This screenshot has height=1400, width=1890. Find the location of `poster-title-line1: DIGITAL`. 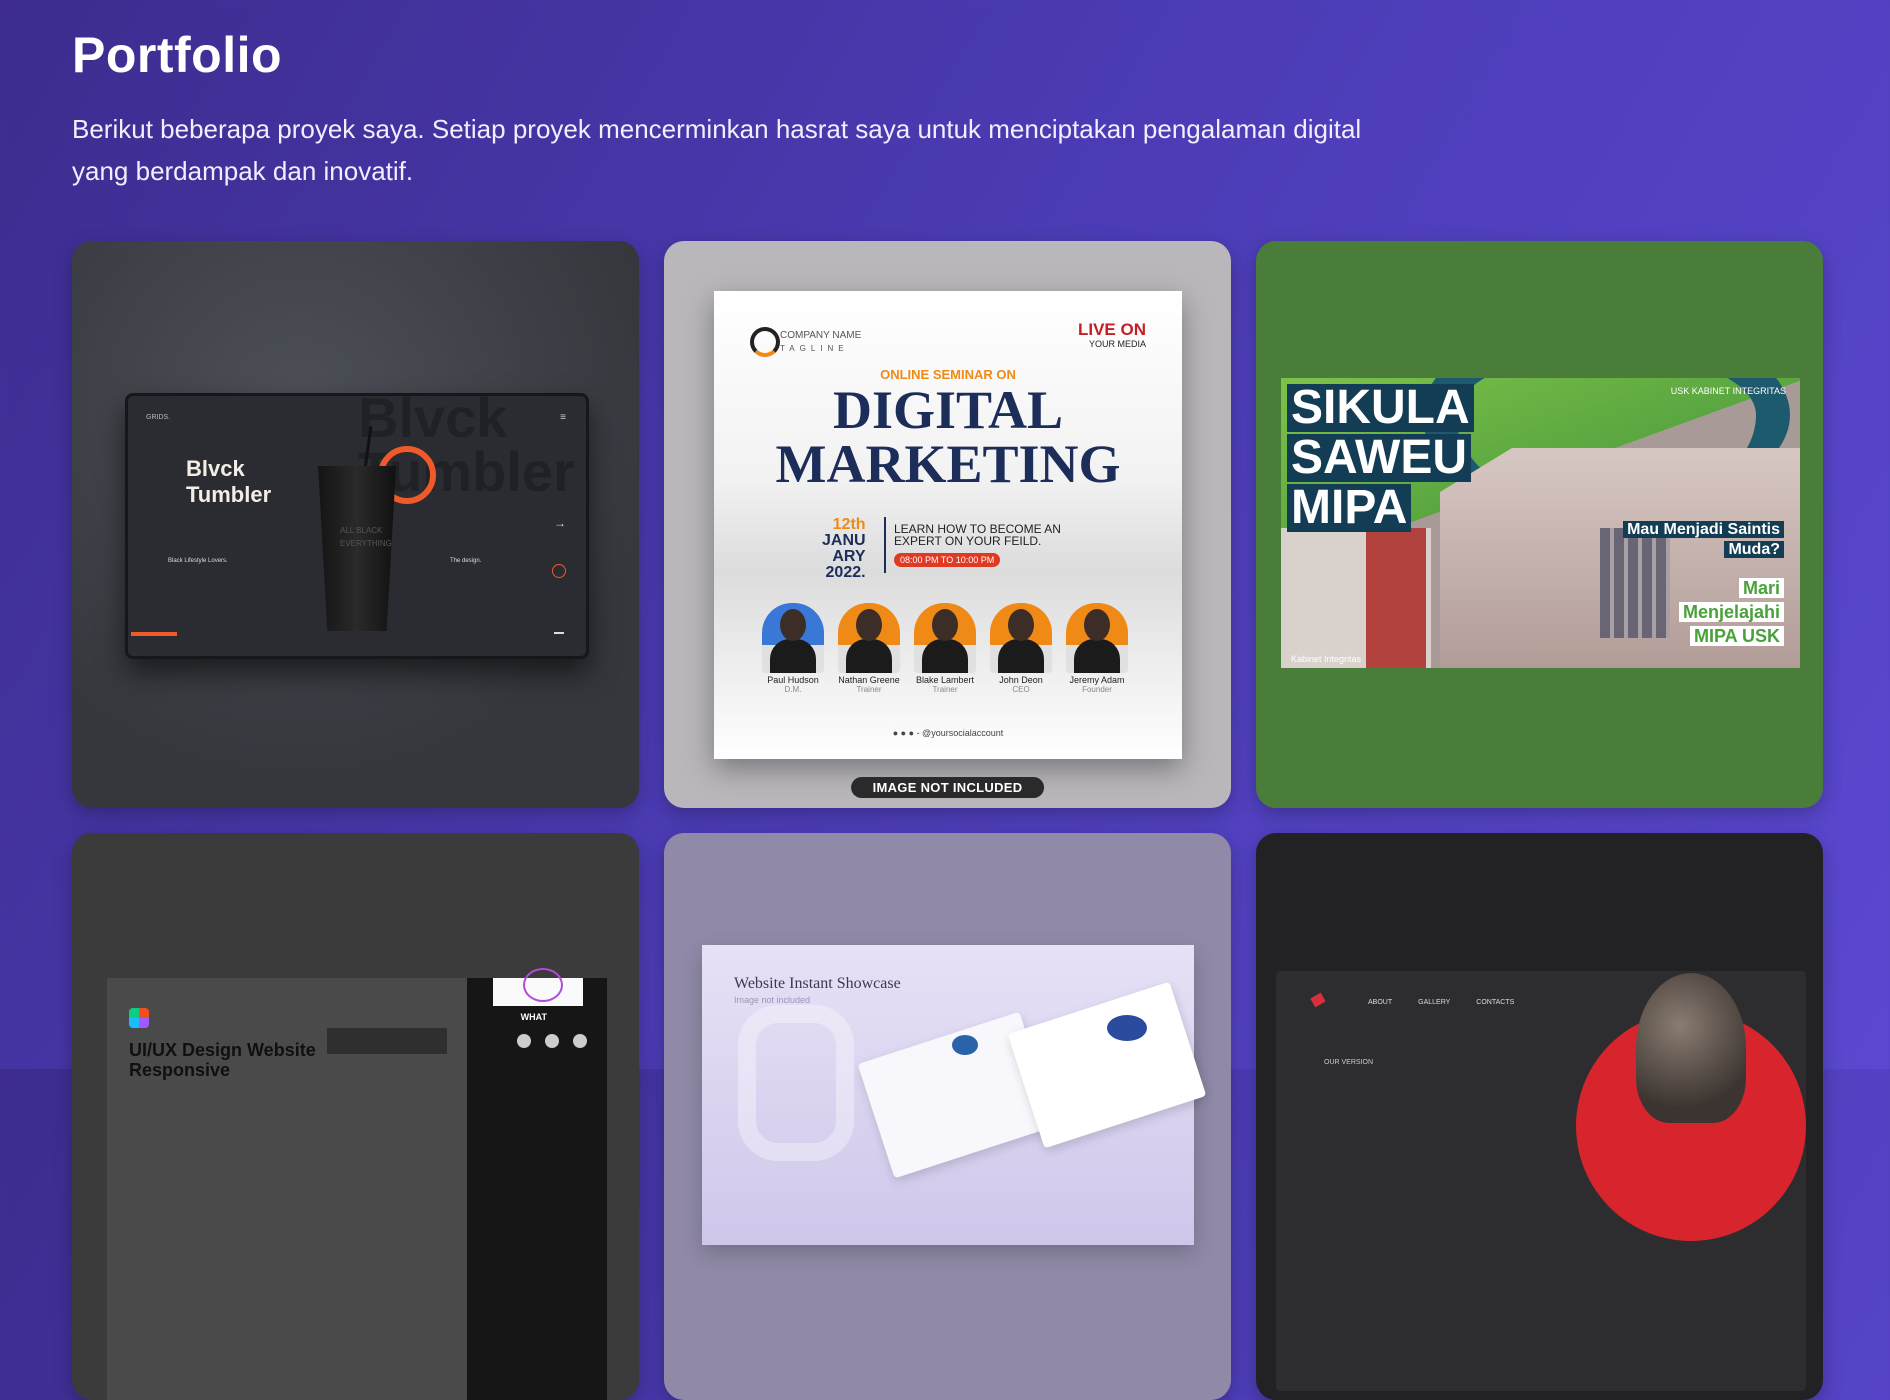

poster-title-line1: DIGITAL is located at coordinates (948, 410).